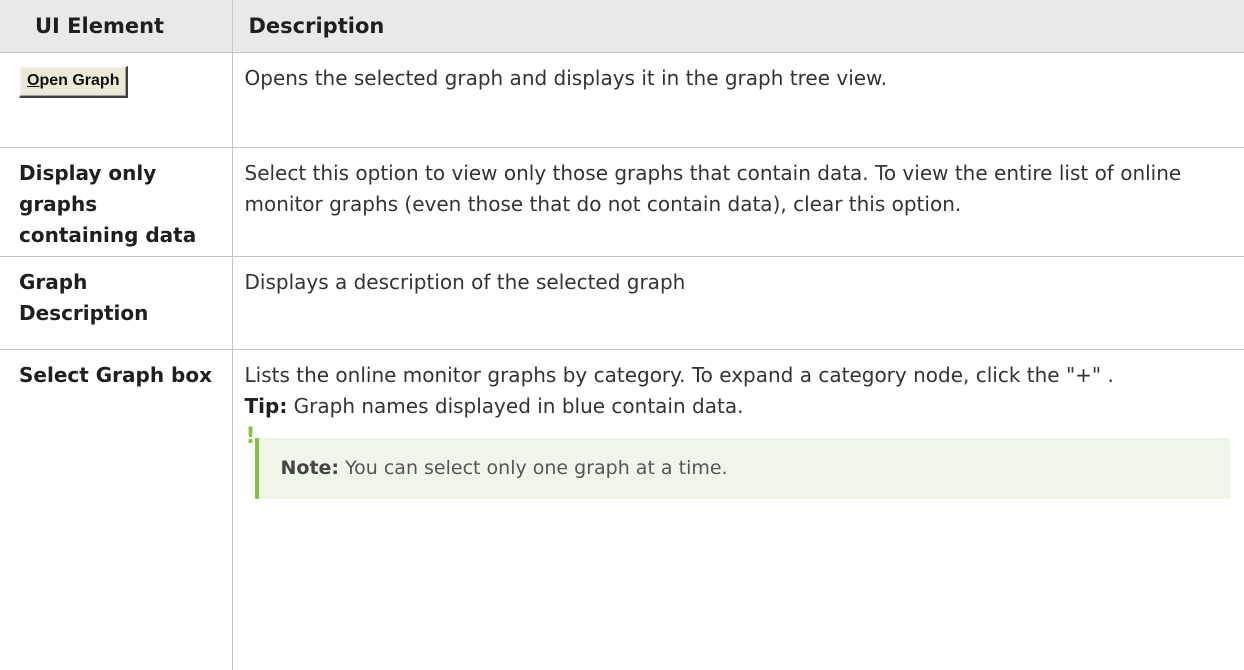 Image resolution: width=1244 pixels, height=670 pixels. What do you see at coordinates (116, 509) in the screenshot?
I see `ui-element-cell: Select Graph box` at bounding box center [116, 509].